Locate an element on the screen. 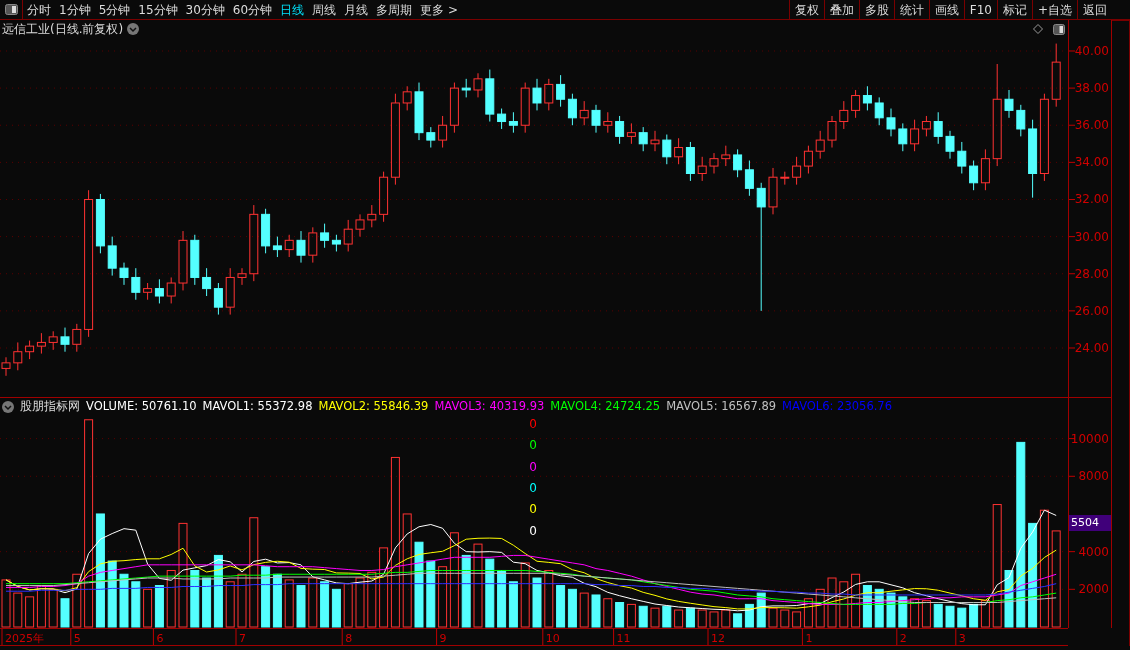  period-tab: 多周期 is located at coordinates (394, 9).